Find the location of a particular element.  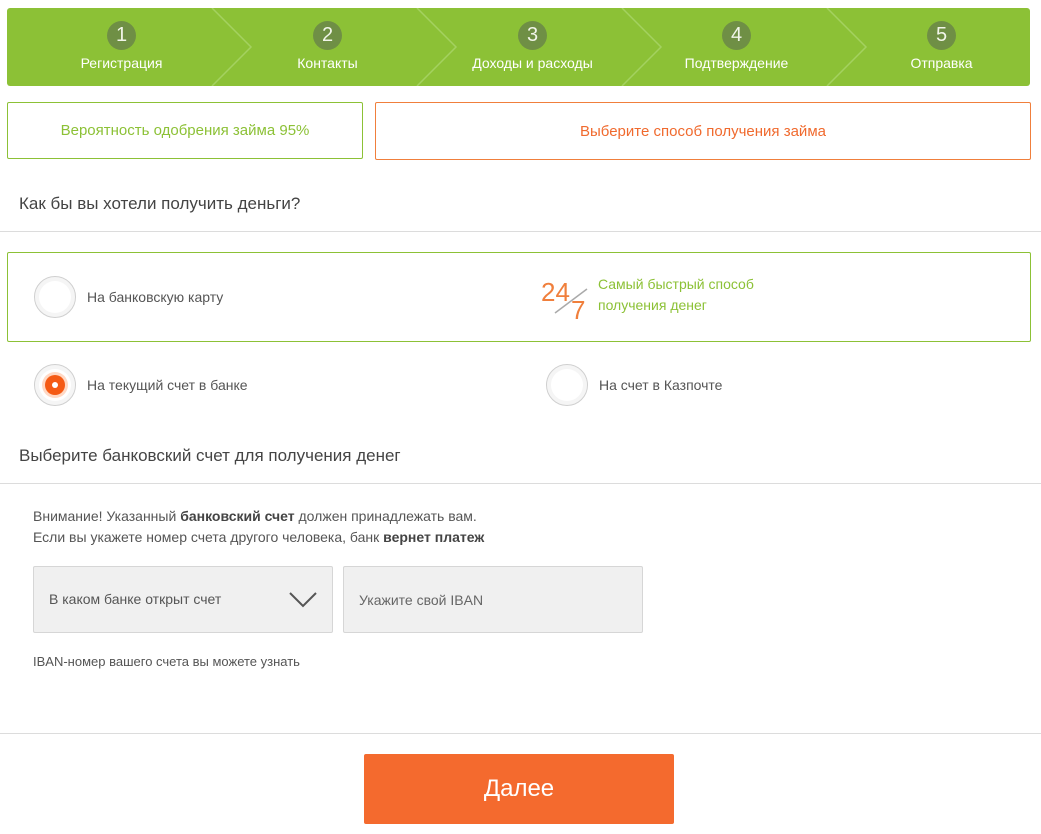

step-2-number: 2 is located at coordinates (327, 35).